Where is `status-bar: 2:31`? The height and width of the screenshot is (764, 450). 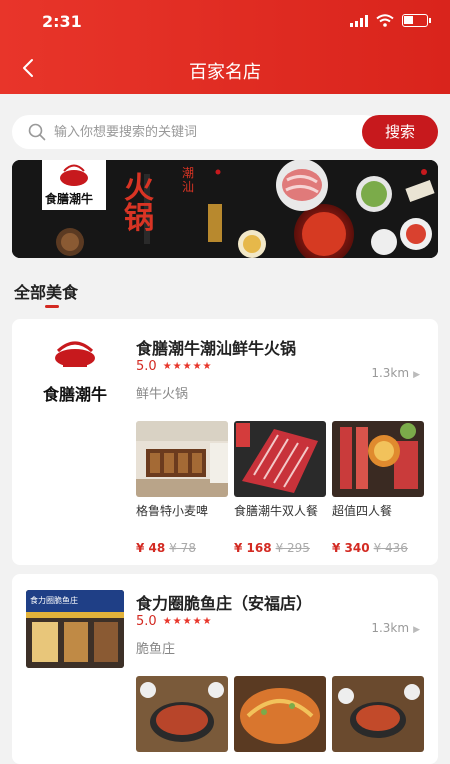
status-bar: 2:31 is located at coordinates (225, 23).